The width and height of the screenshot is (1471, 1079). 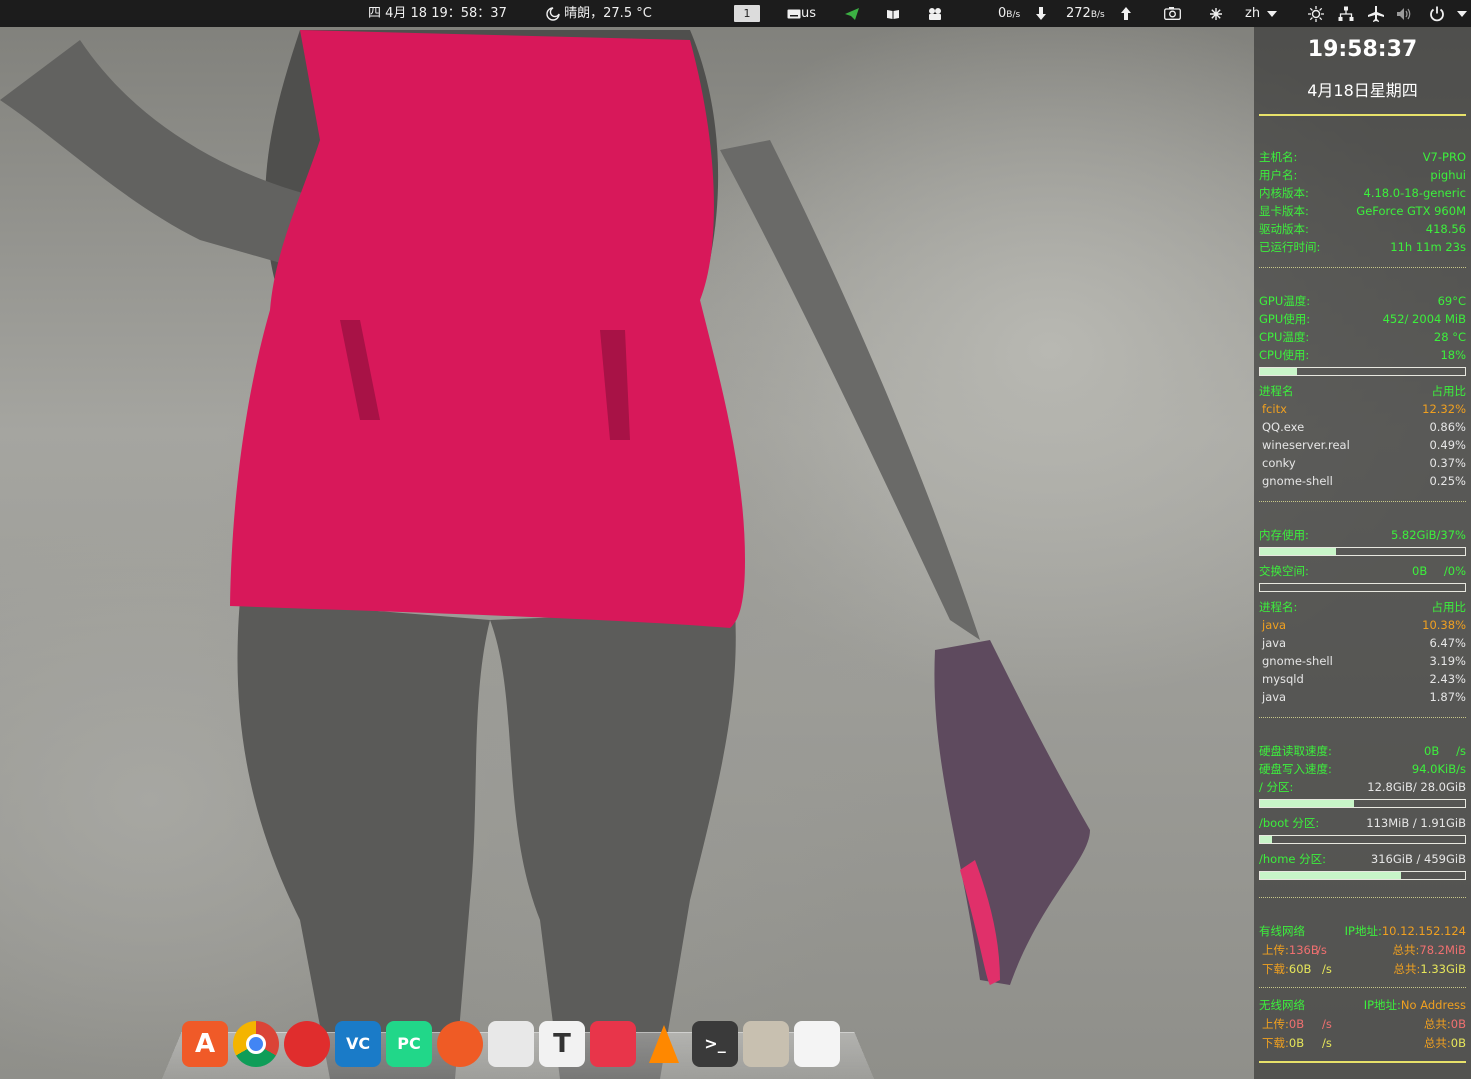 I want to click on dock-text-editor-icon, so click(x=817, y=1044).